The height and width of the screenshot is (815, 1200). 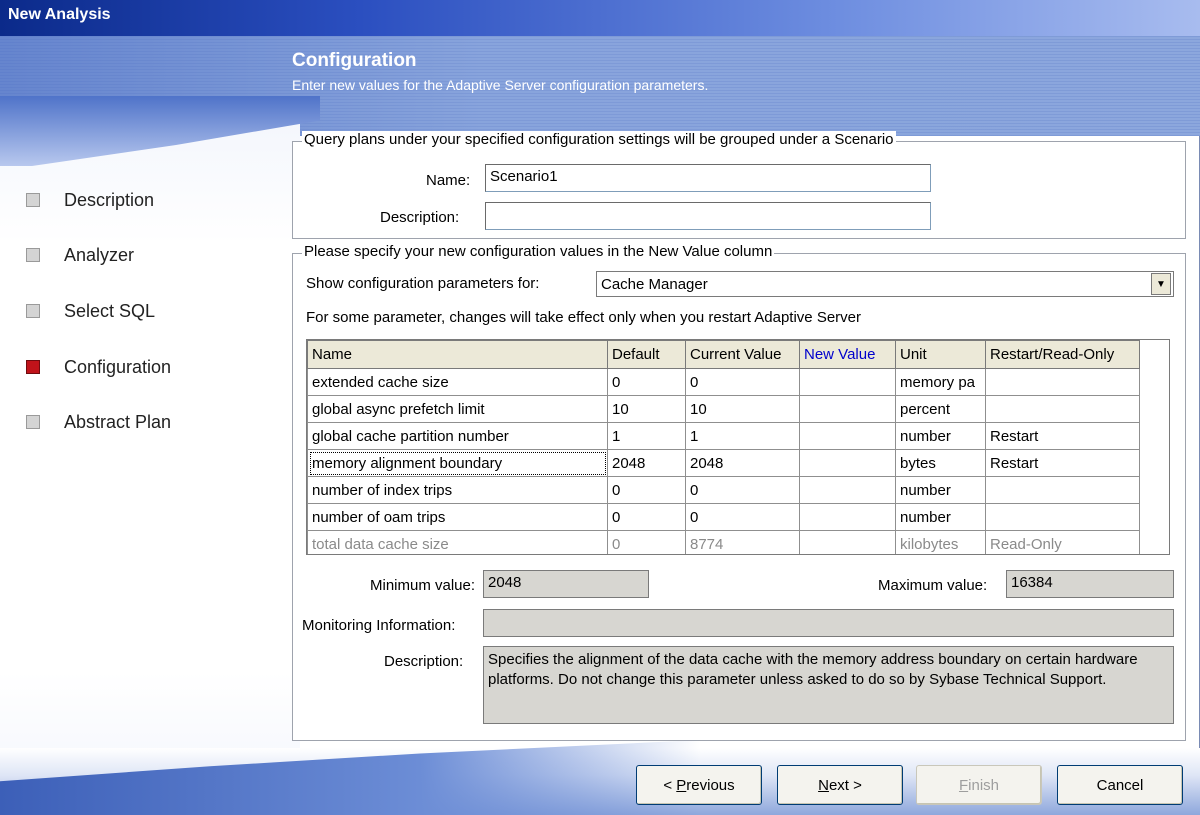 What do you see at coordinates (646, 463) in the screenshot?
I see `cell-default: 2048` at bounding box center [646, 463].